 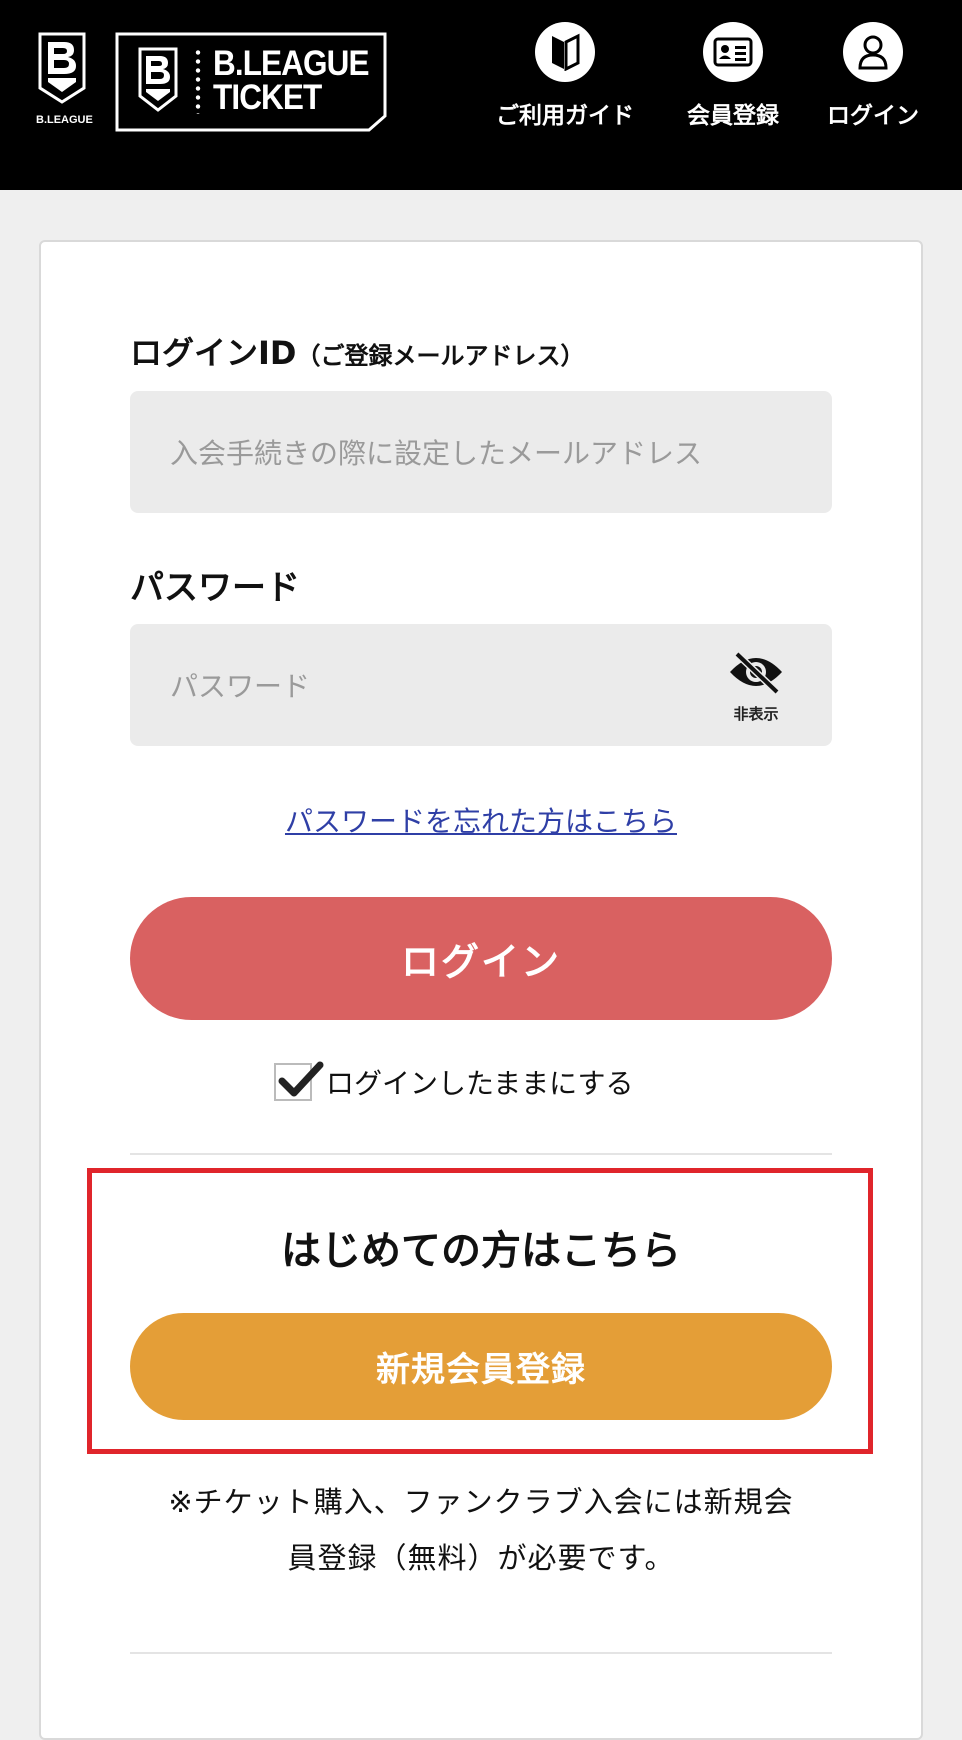 What do you see at coordinates (733, 52) in the screenshot?
I see `member-card-icon` at bounding box center [733, 52].